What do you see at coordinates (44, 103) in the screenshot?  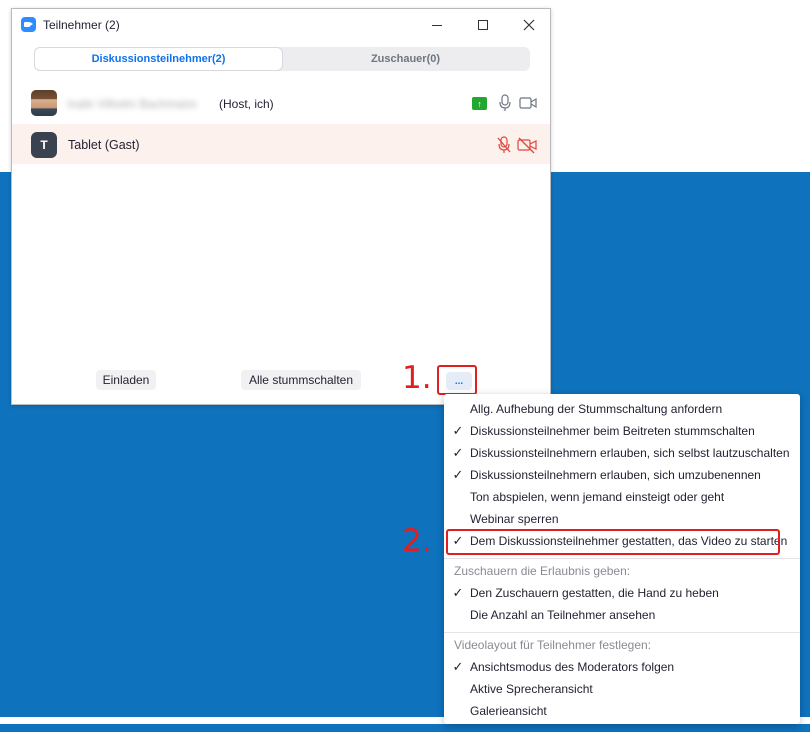 I see `avatar` at bounding box center [44, 103].